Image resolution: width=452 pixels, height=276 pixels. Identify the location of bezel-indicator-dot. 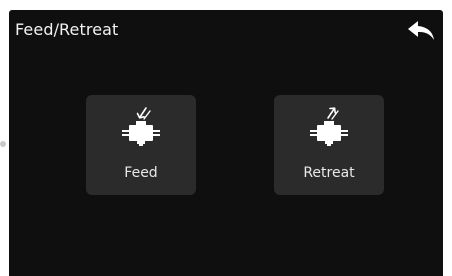
(3, 144).